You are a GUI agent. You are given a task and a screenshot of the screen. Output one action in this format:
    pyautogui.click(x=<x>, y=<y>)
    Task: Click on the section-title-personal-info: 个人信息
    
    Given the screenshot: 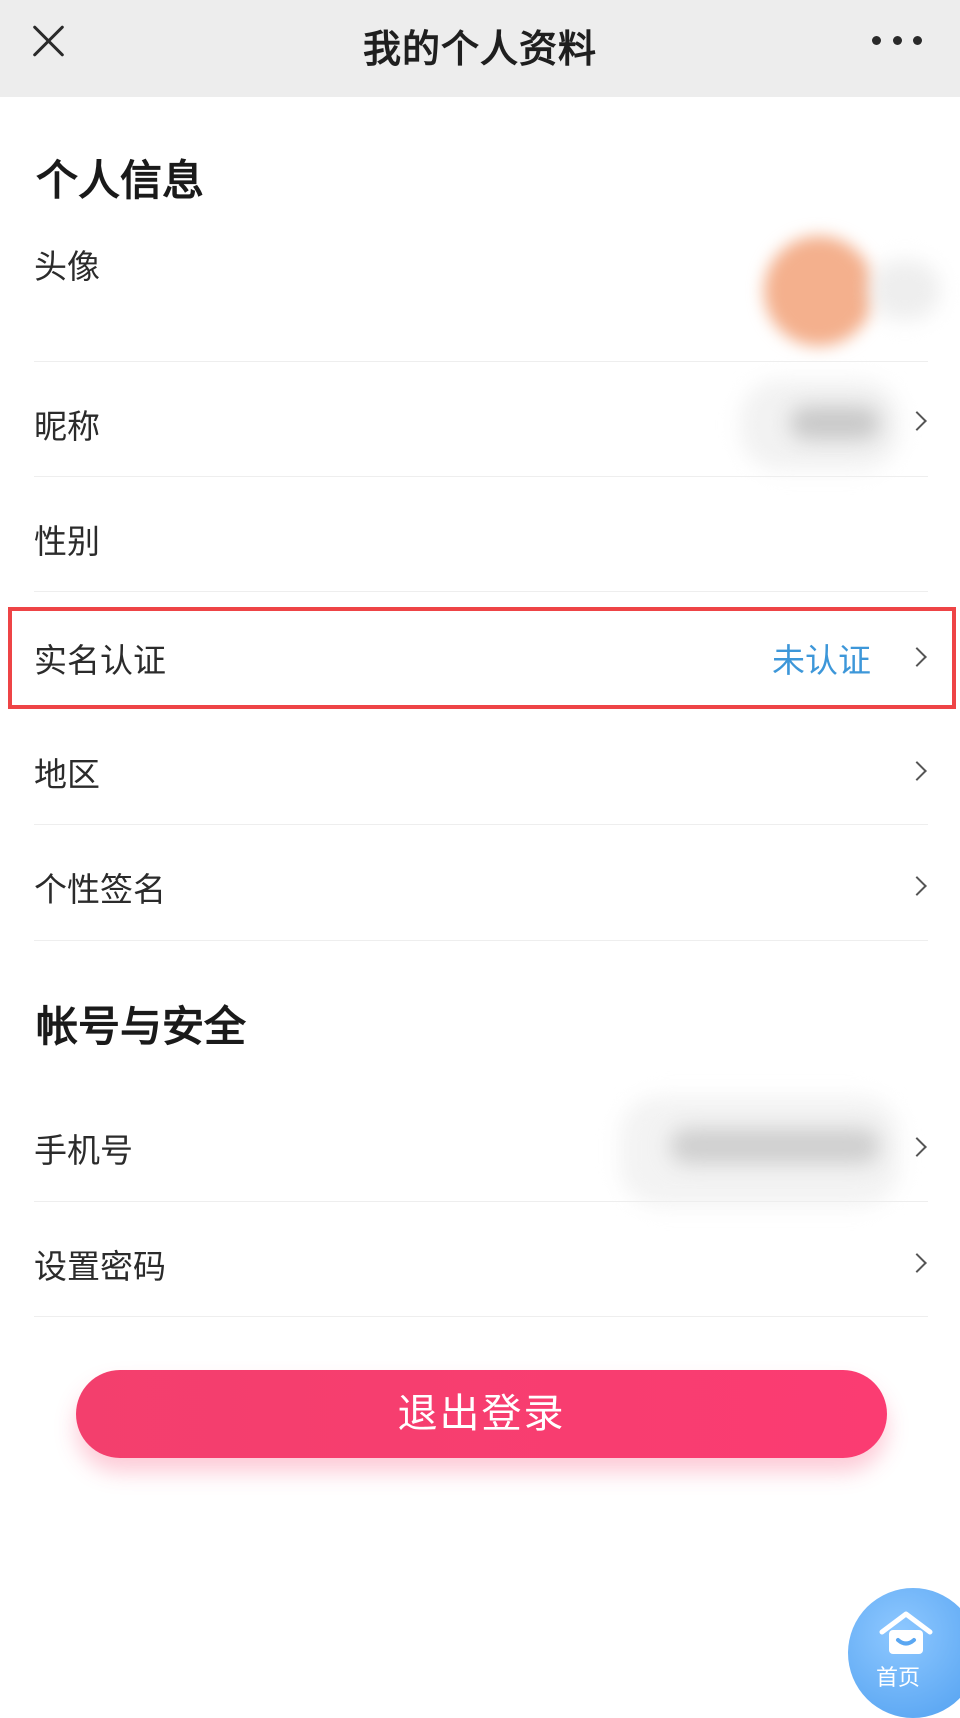 What is the action you would take?
    pyautogui.click(x=120, y=180)
    